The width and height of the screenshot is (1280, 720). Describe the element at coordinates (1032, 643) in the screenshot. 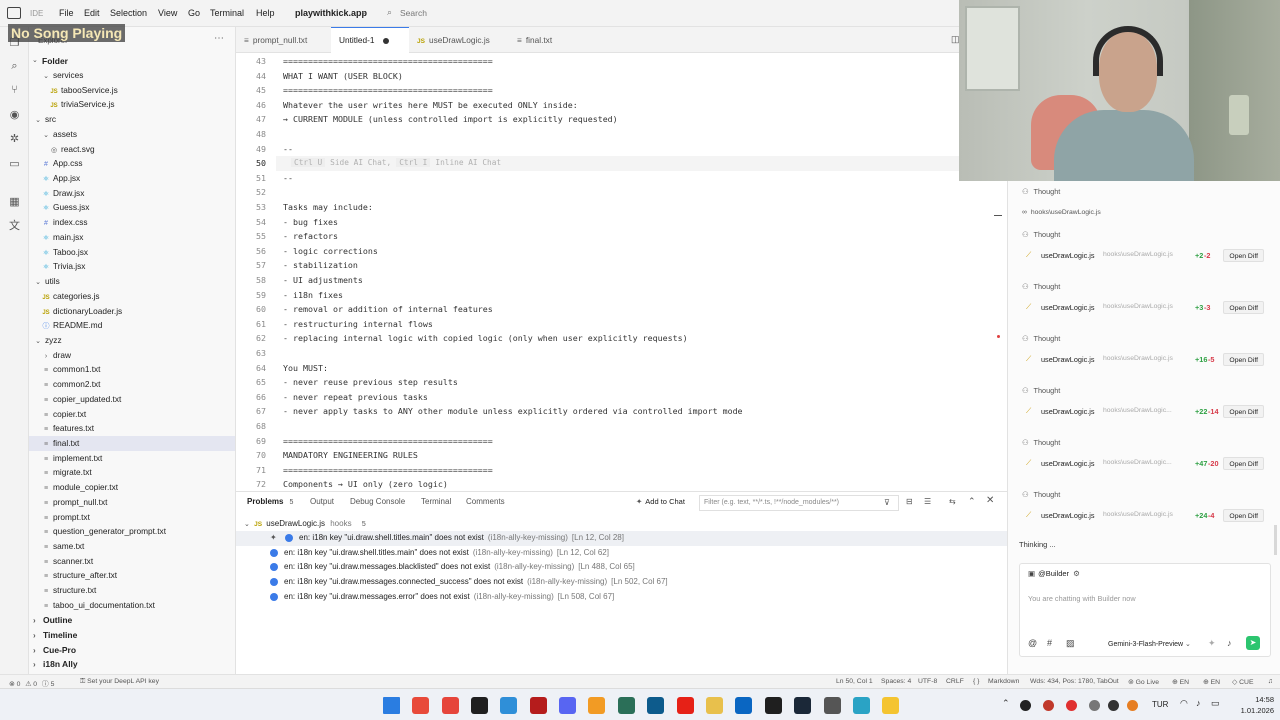

I see `mention-icon: @` at that location.